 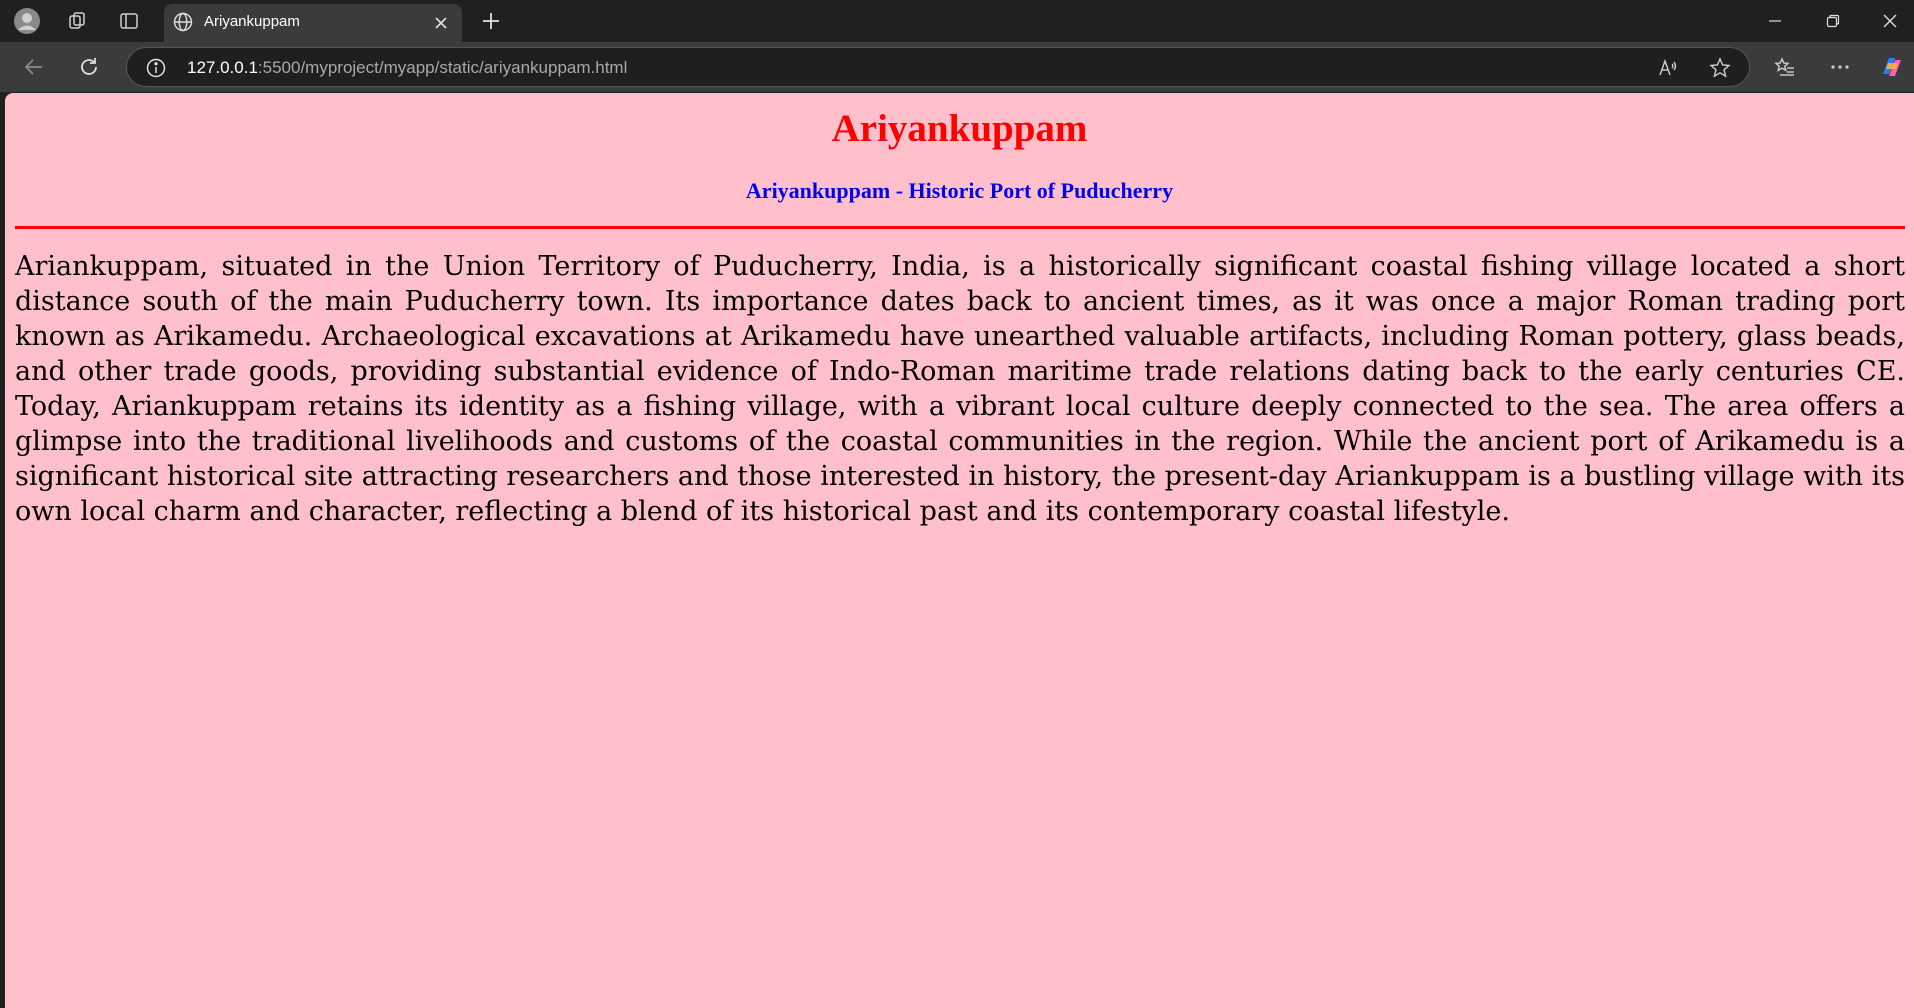 I want to click on new-tab-plus-icon, so click(x=491, y=21).